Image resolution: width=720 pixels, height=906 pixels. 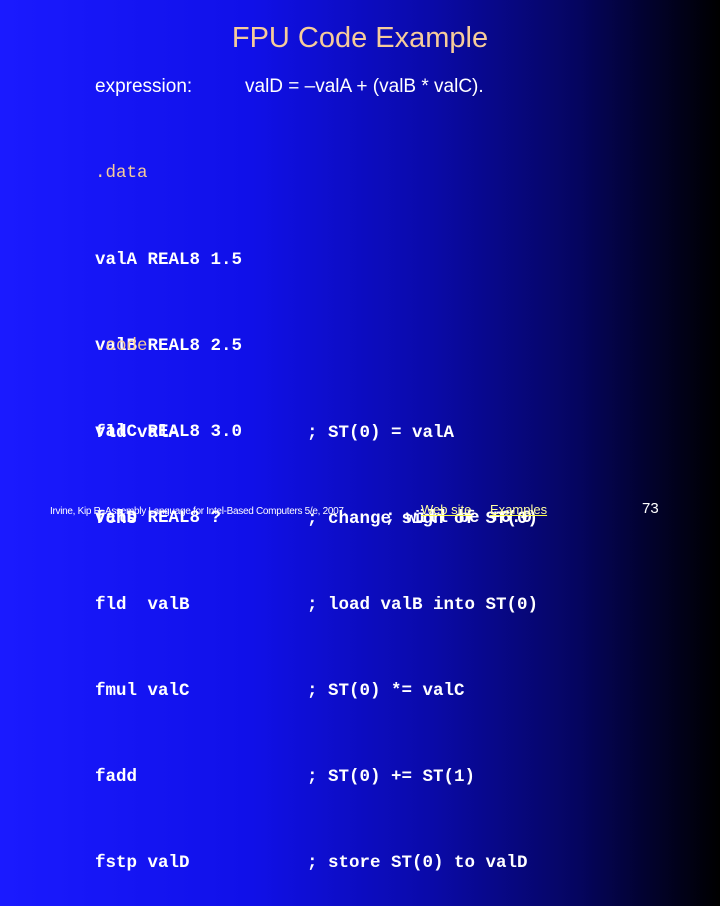 I want to click on code-instruction: fmul valC, so click(x=142, y=690).